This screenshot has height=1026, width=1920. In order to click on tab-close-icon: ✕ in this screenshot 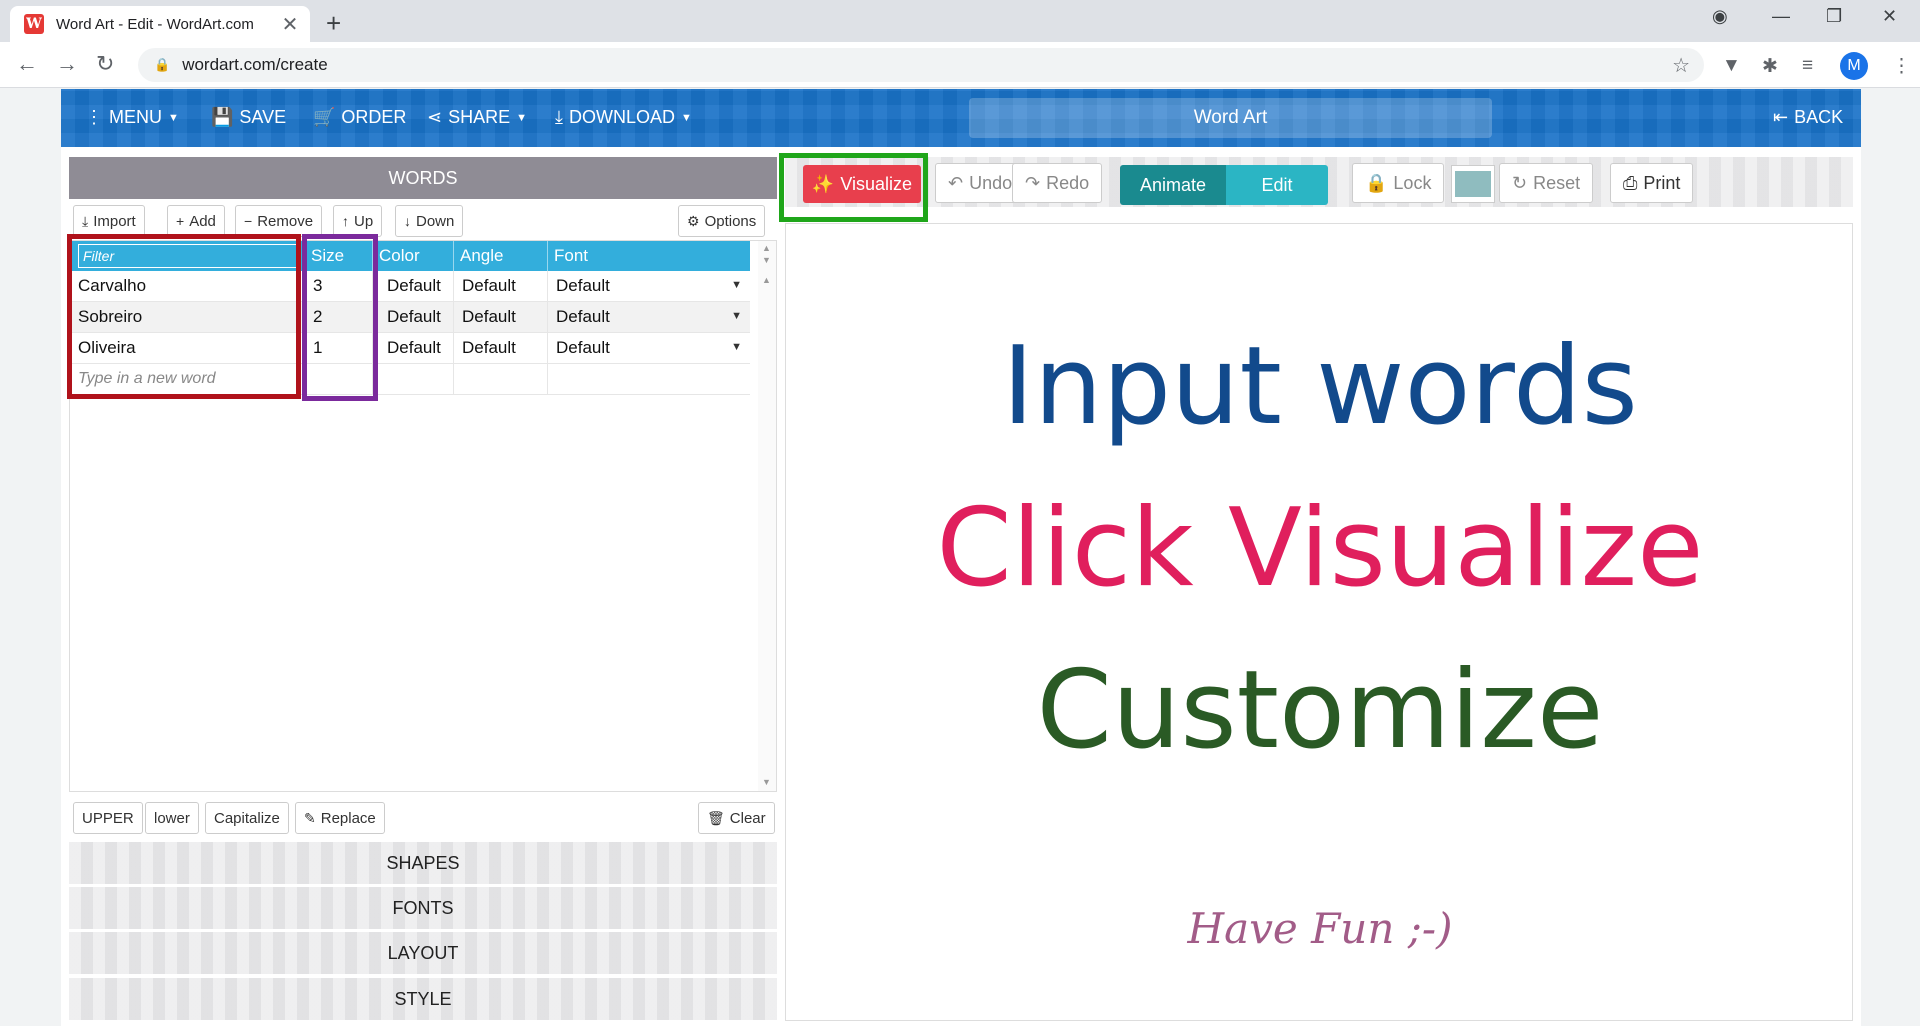, I will do `click(290, 24)`.